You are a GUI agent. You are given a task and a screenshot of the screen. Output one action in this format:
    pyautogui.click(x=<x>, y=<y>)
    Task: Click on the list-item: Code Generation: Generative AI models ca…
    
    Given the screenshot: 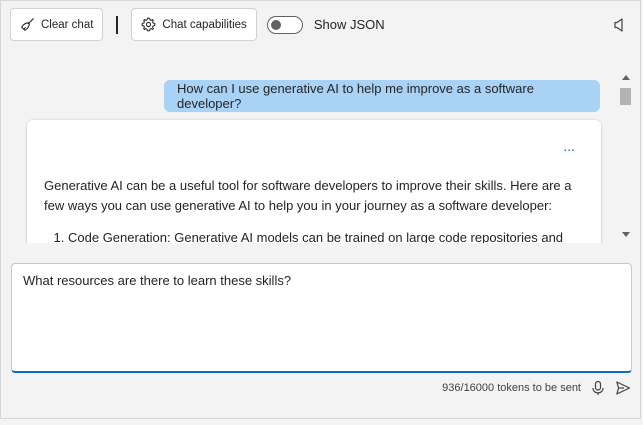 What is the action you would take?
    pyautogui.click(x=326, y=235)
    